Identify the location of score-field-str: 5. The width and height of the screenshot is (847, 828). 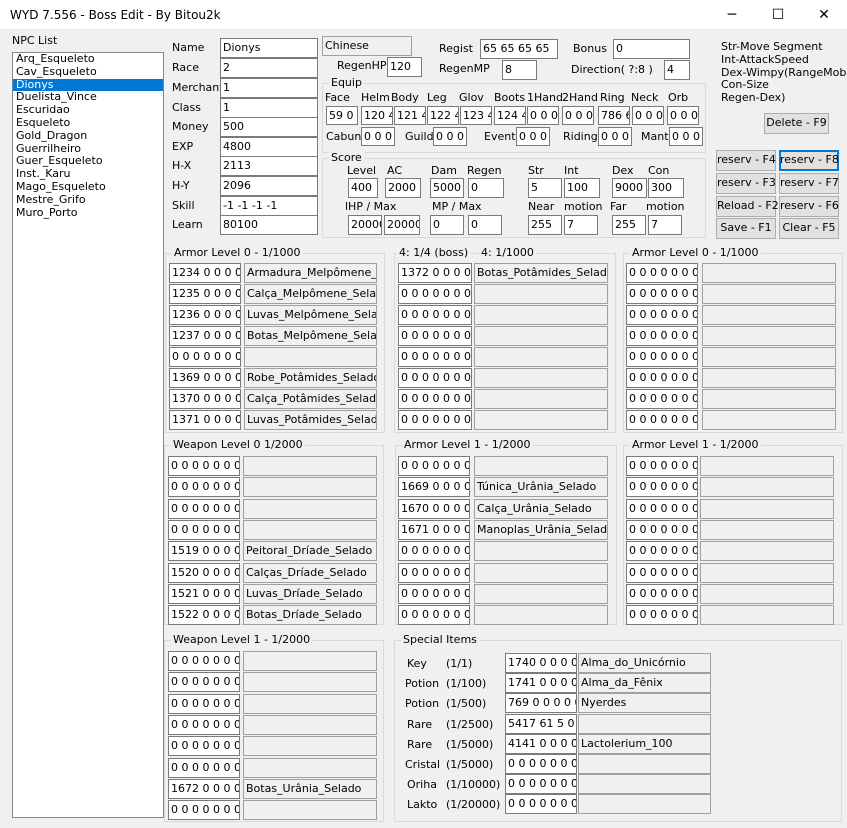
(545, 188).